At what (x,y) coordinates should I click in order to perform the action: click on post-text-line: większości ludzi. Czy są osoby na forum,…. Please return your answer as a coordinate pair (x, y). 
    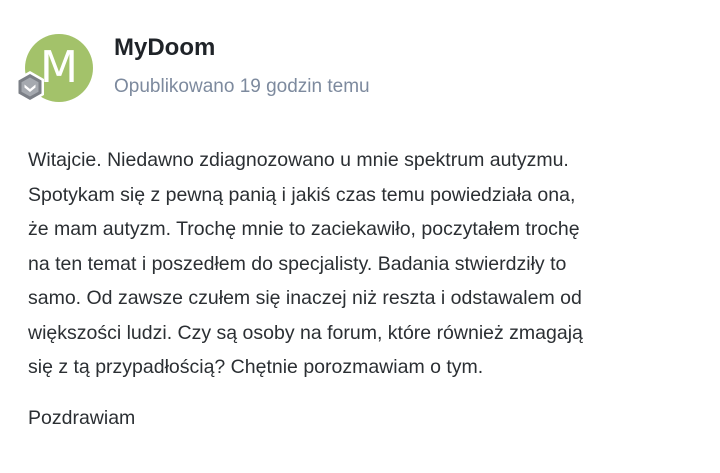
    Looking at the image, I should click on (305, 332).